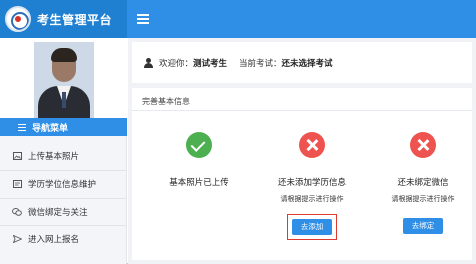 The image size is (476, 264). I want to click on avatar-area, so click(63, 78).